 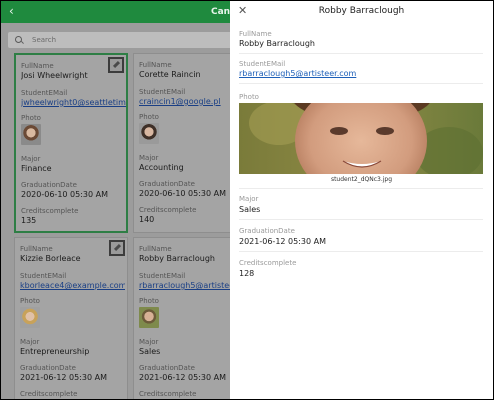 I want to click on search-input: Search, so click(x=128, y=40).